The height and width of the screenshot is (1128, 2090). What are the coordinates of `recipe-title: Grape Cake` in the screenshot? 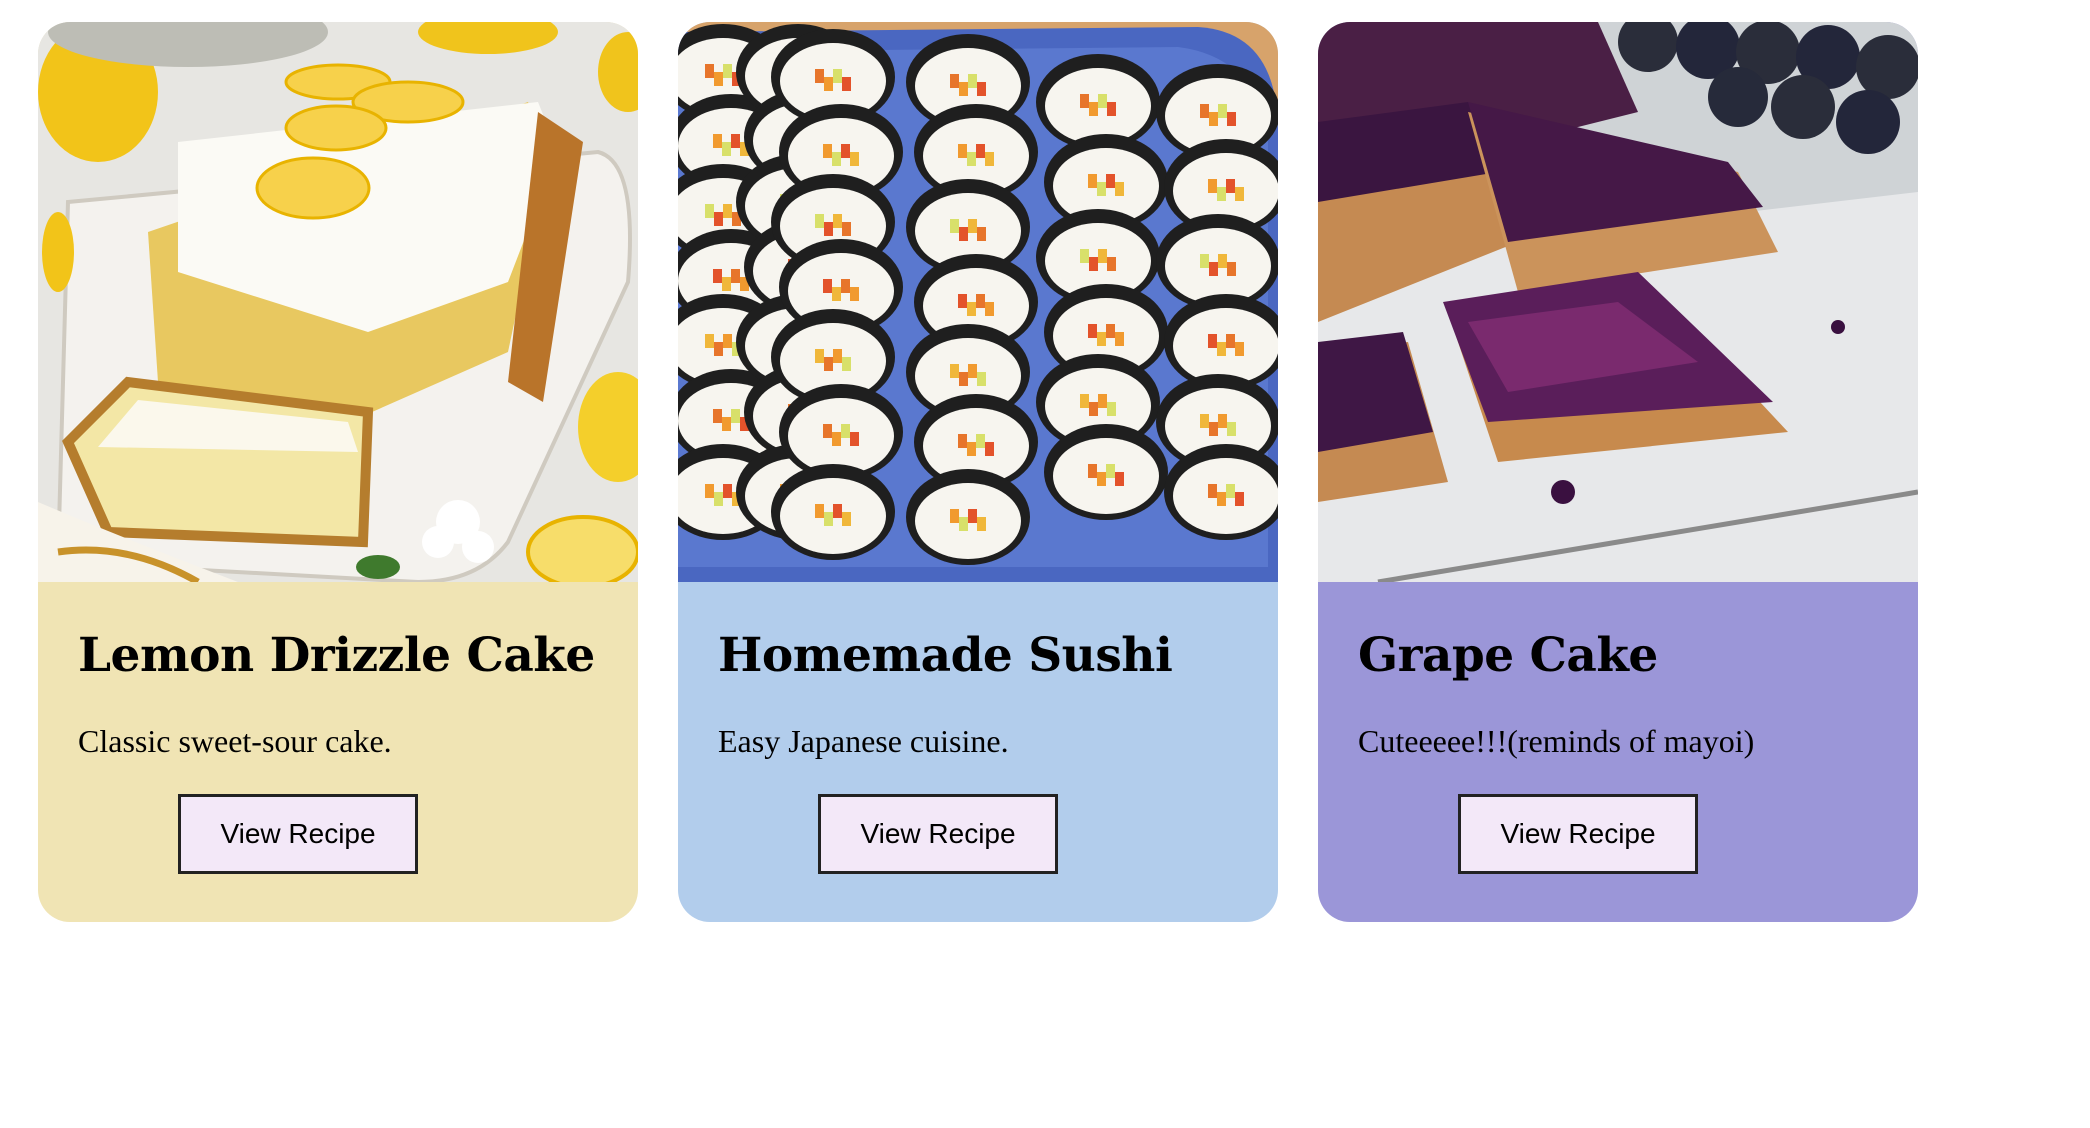 It's located at (1508, 655).